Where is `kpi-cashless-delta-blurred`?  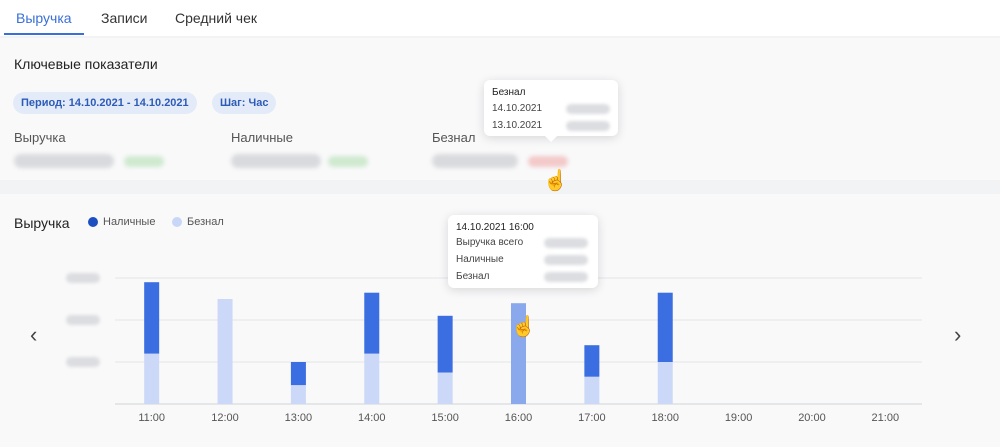 kpi-cashless-delta-blurred is located at coordinates (548, 161).